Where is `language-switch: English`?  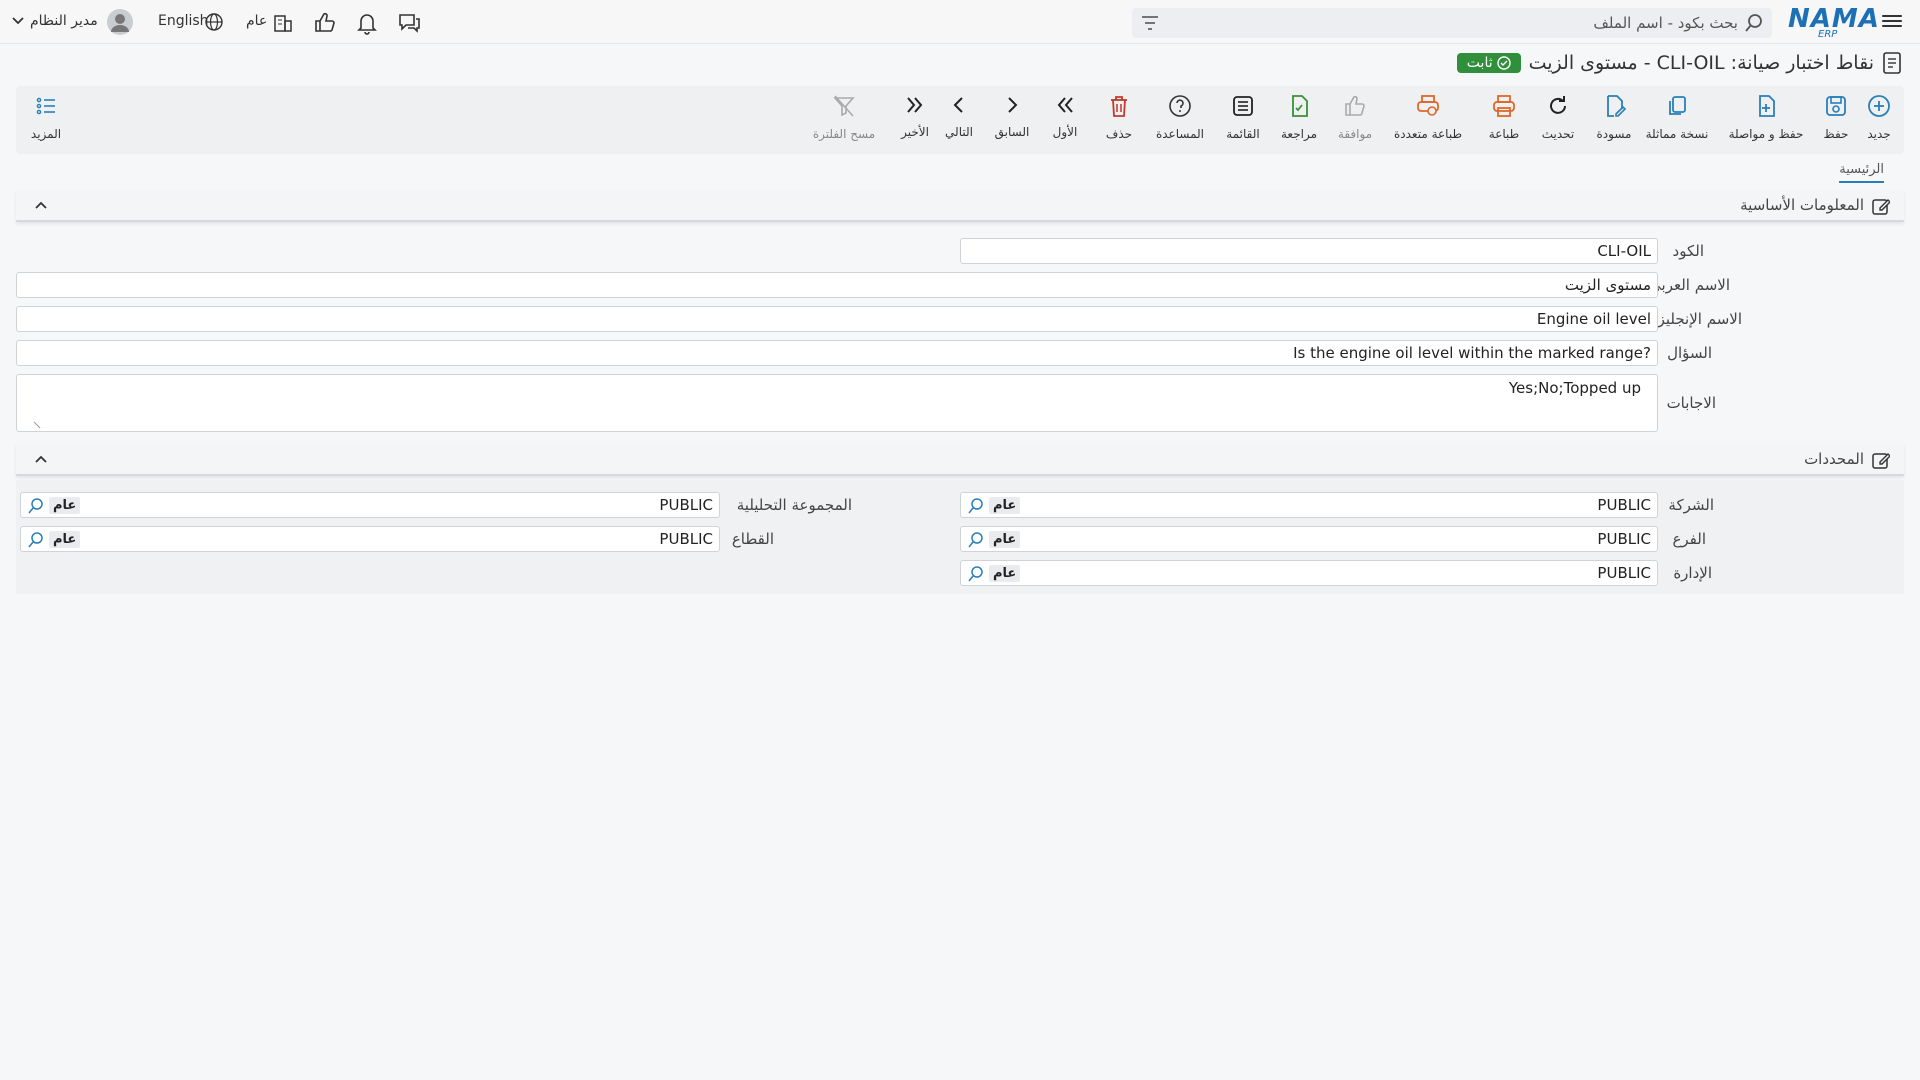
language-switch: English is located at coordinates (183, 21).